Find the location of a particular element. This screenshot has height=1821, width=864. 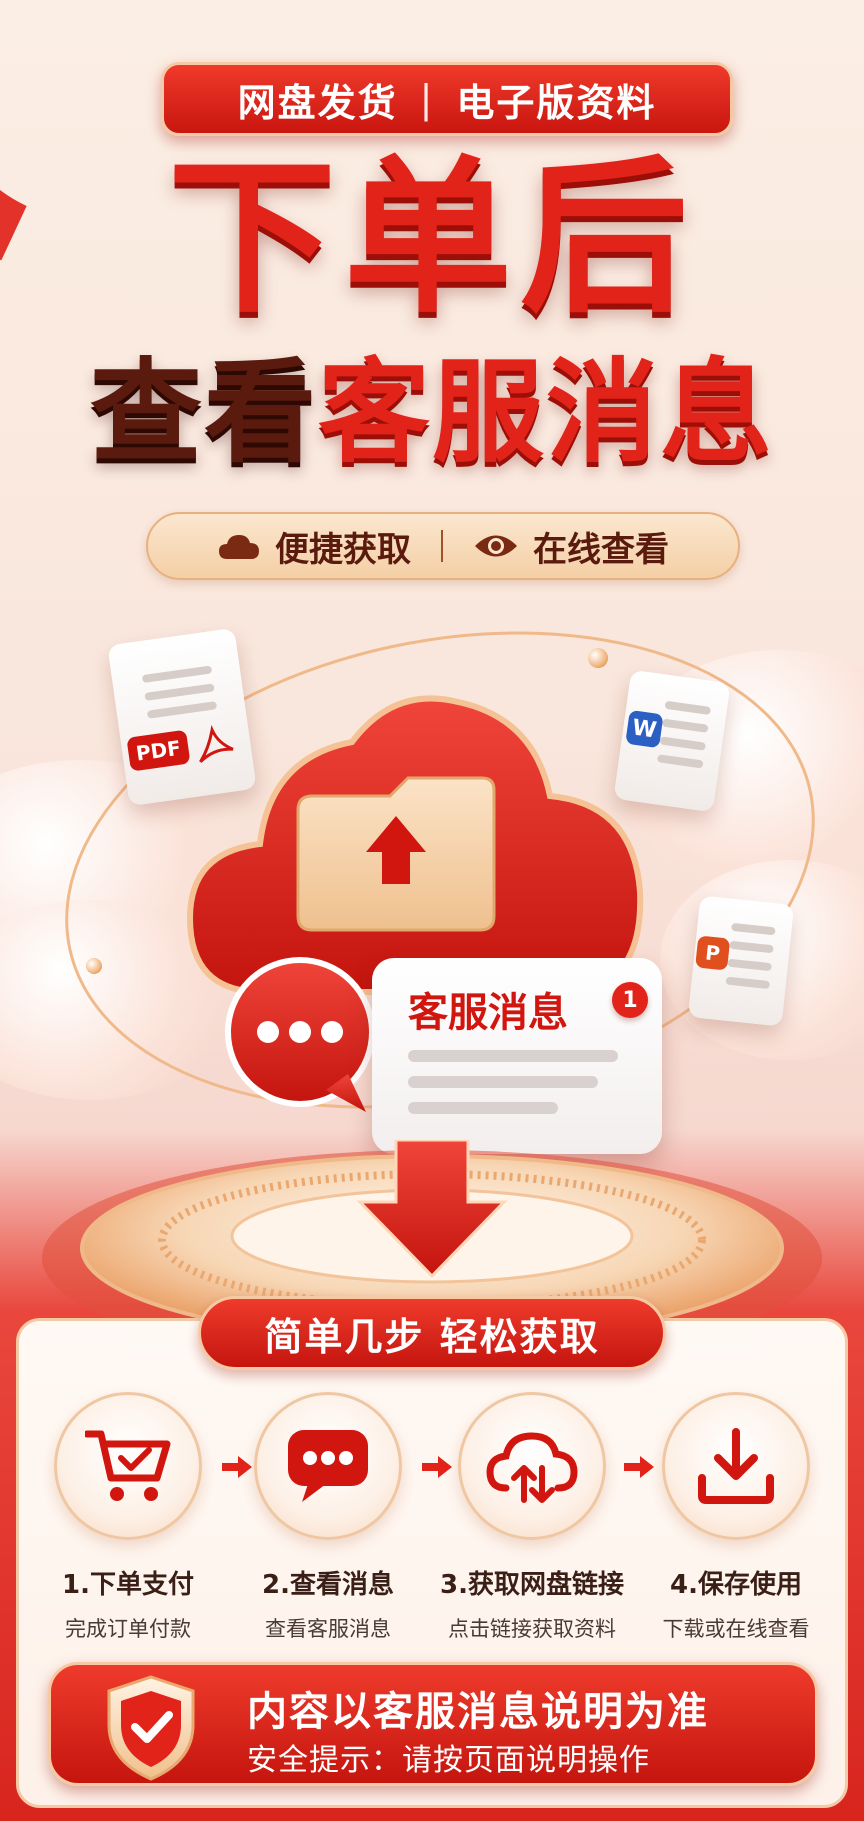

top-banner-right-text: 电子版资料 is located at coordinates (556, 102).